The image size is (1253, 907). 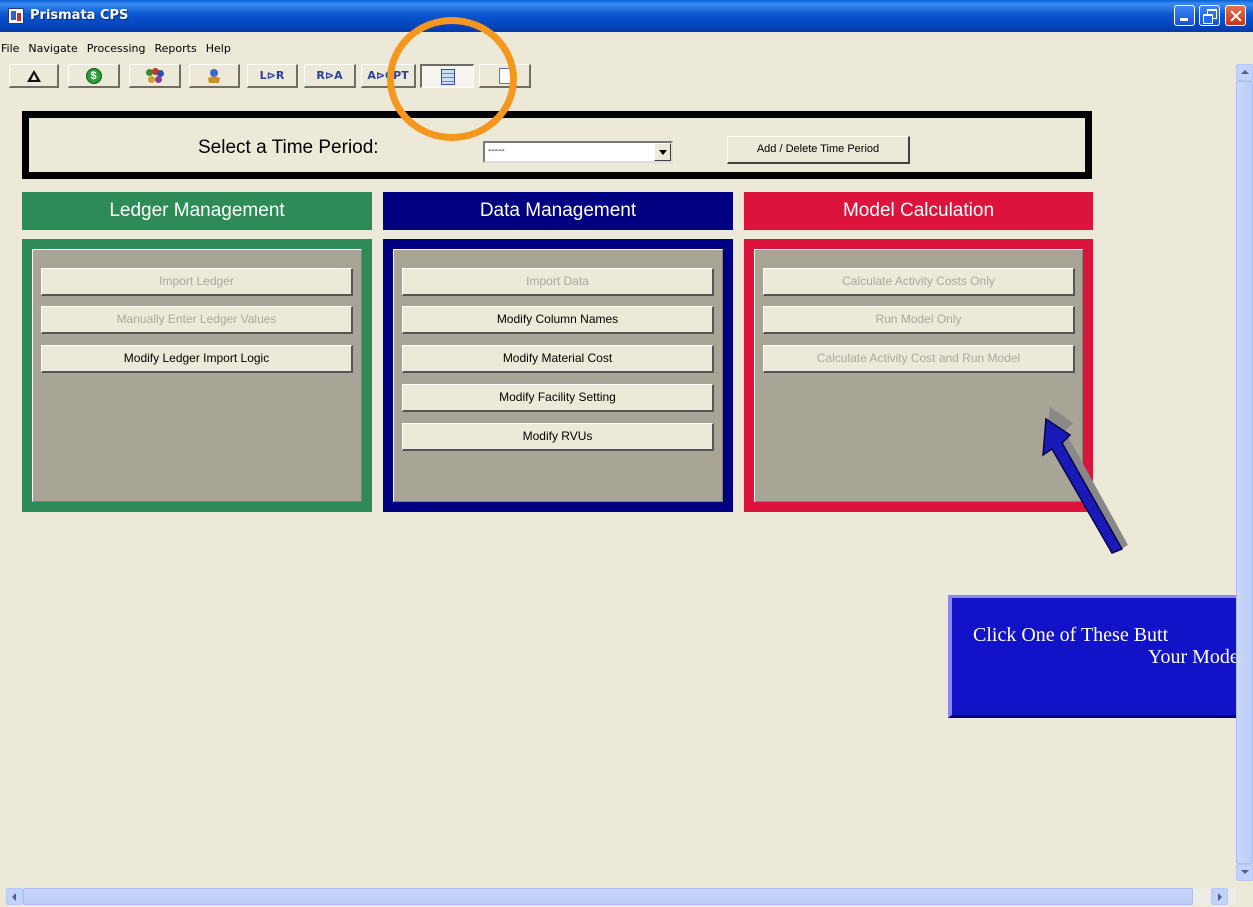 I want to click on dollar-coin-icon: $, so click(x=93, y=75).